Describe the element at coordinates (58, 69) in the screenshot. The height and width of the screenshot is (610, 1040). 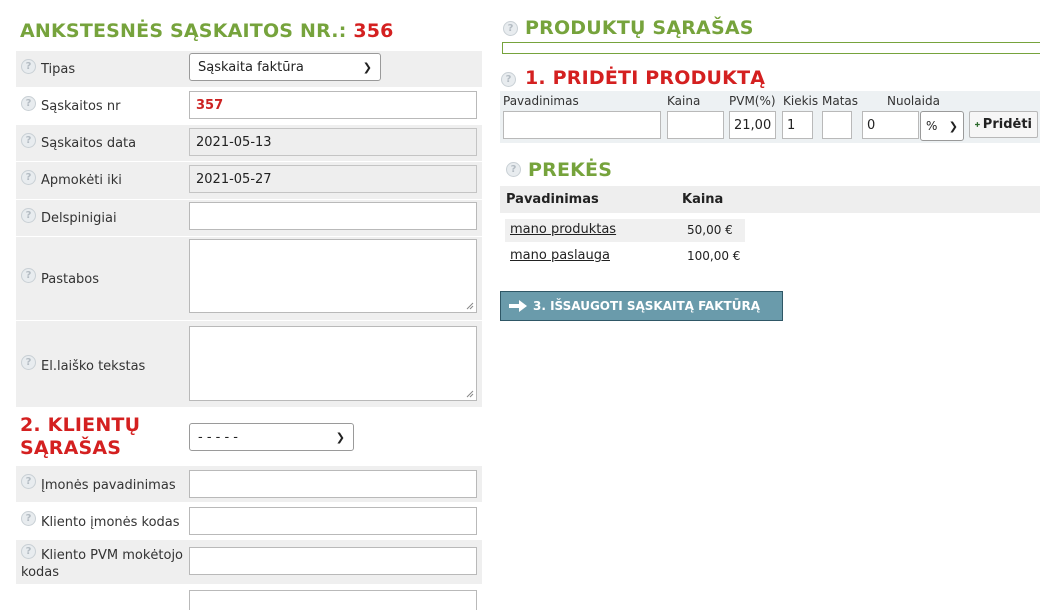
I see `tipas-label: Tipas` at that location.